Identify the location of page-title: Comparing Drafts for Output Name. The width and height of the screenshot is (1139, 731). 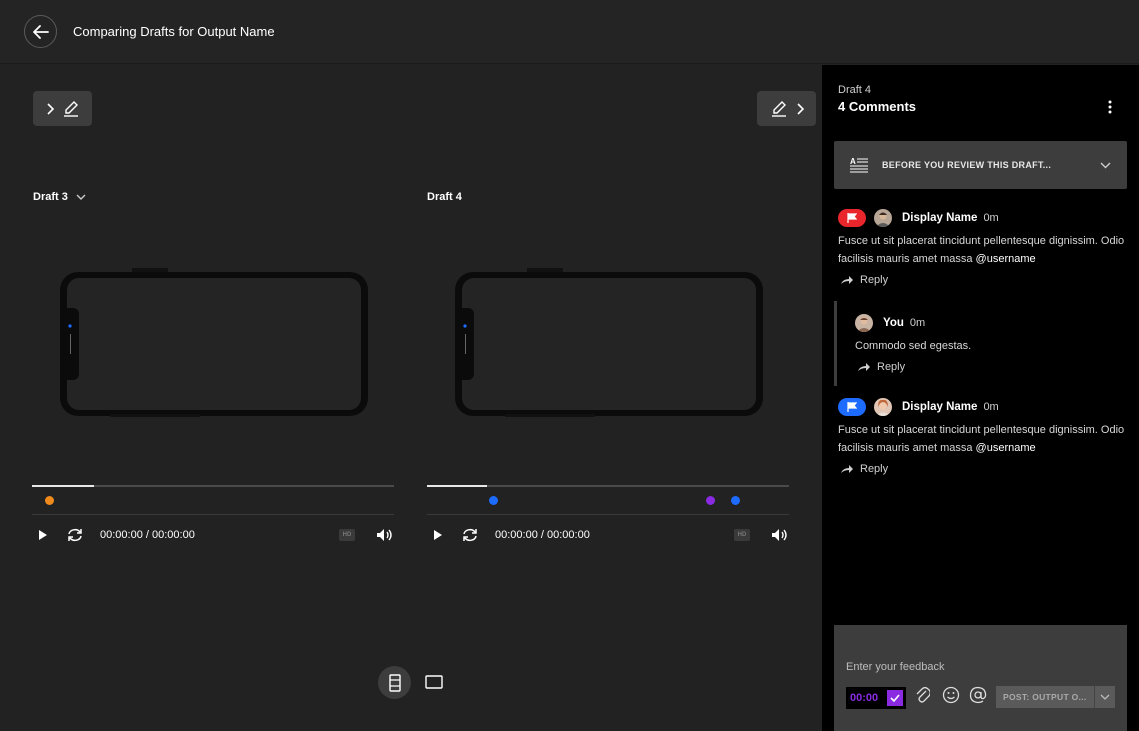
(174, 31).